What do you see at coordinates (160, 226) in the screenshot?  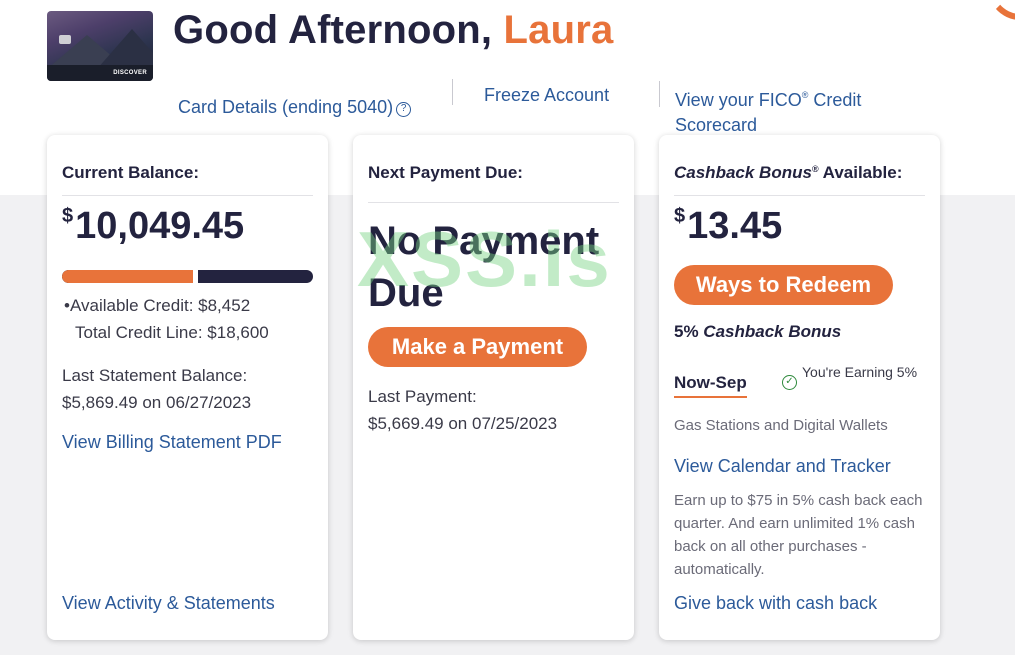 I see `balance-value: 10,049.45` at bounding box center [160, 226].